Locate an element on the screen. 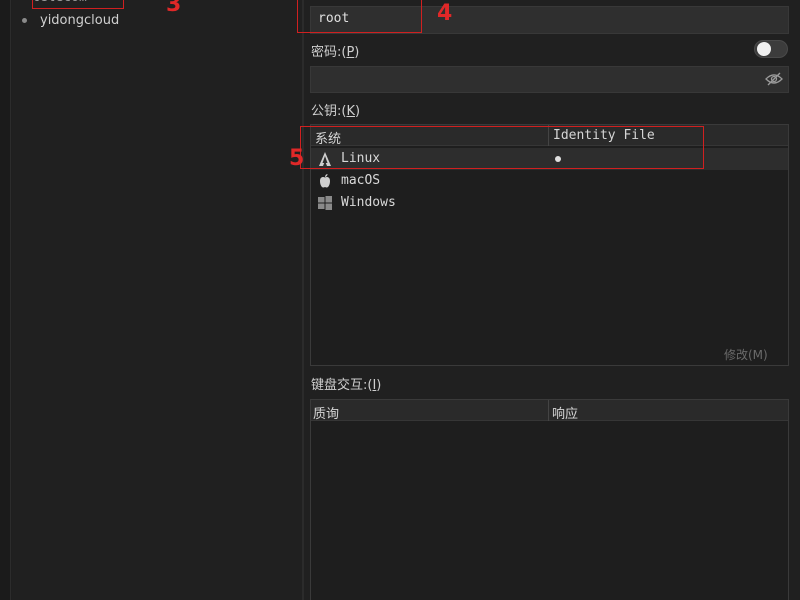 Image resolution: width=800 pixels, height=600 pixels. table-header: 质询 响应 is located at coordinates (549, 411).